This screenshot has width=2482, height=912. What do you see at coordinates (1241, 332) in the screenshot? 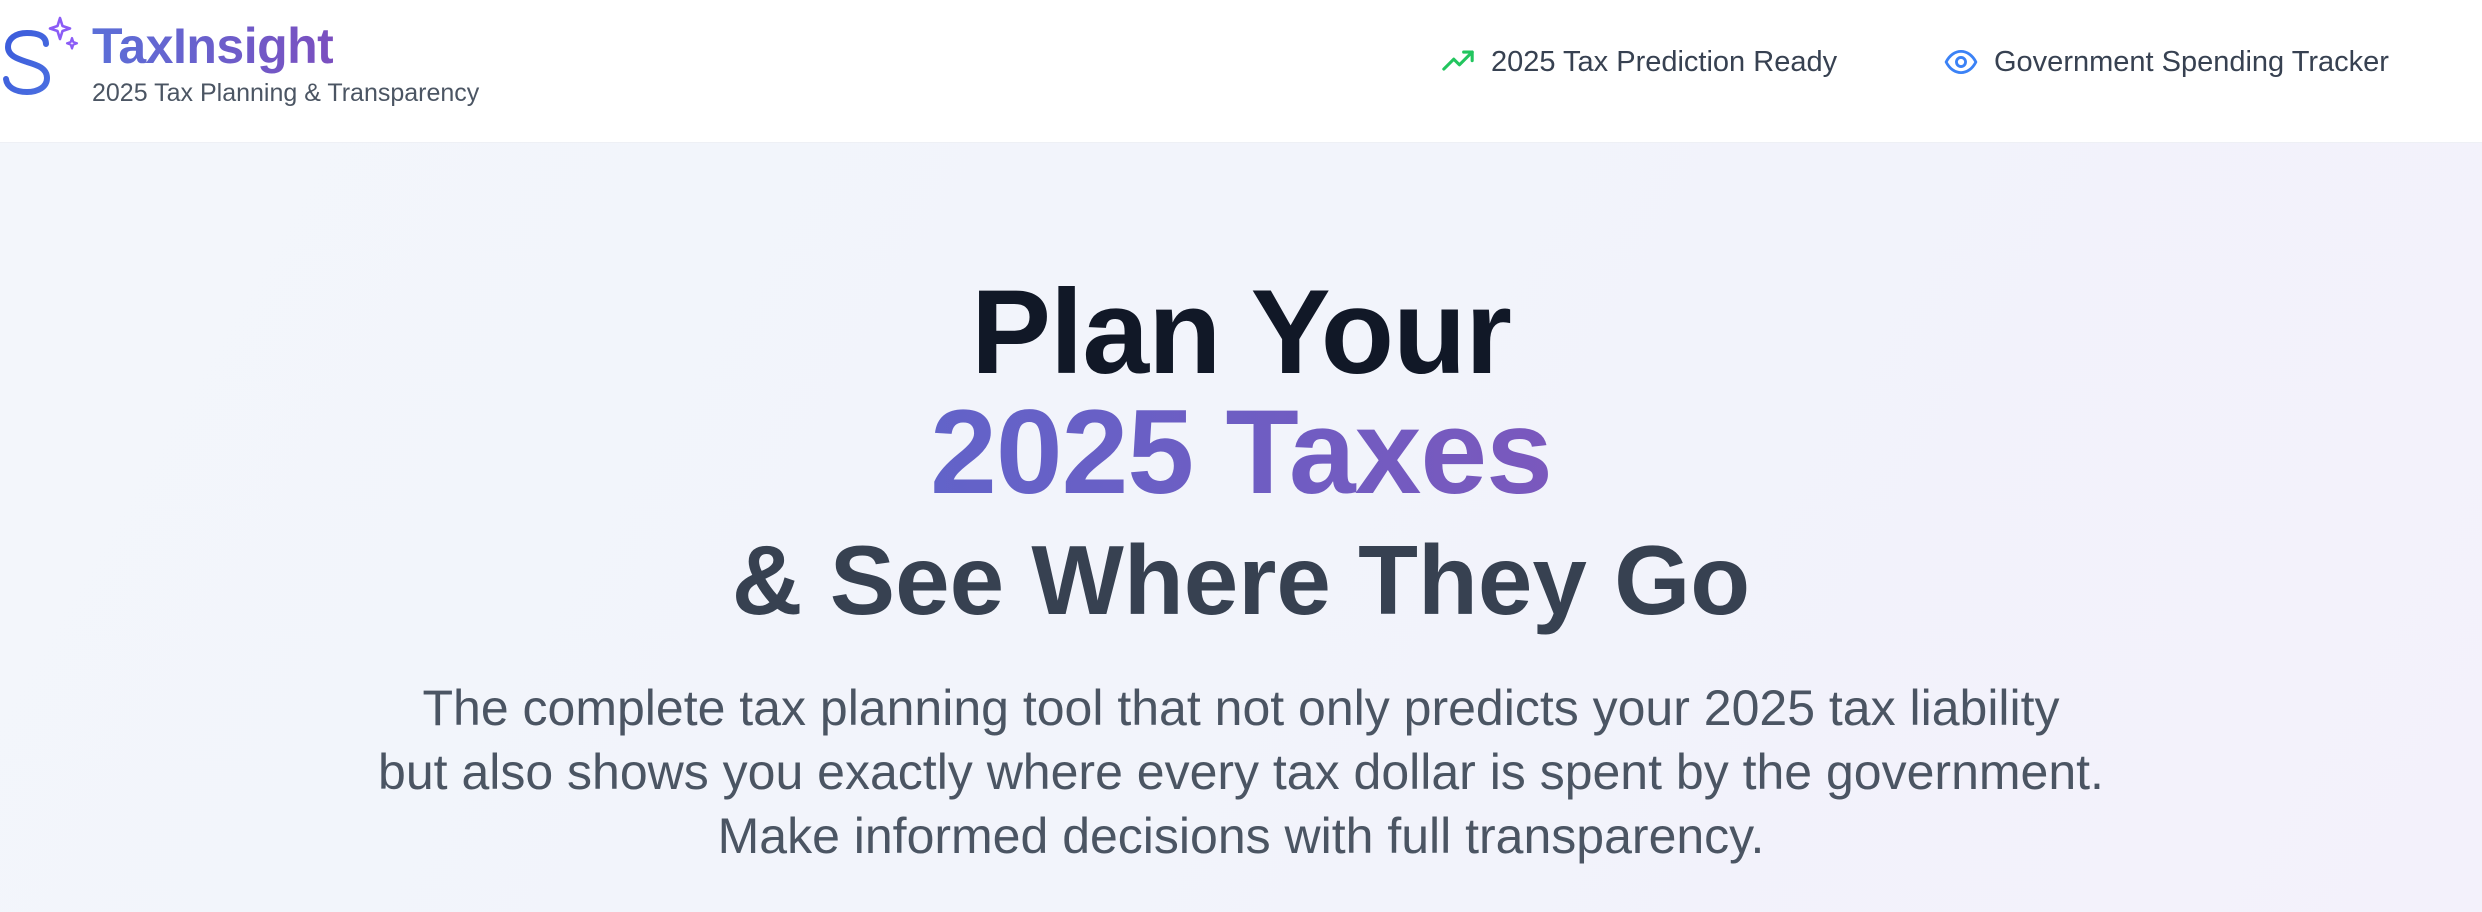
I see `hero-headline-line1: Plan Your` at bounding box center [1241, 332].